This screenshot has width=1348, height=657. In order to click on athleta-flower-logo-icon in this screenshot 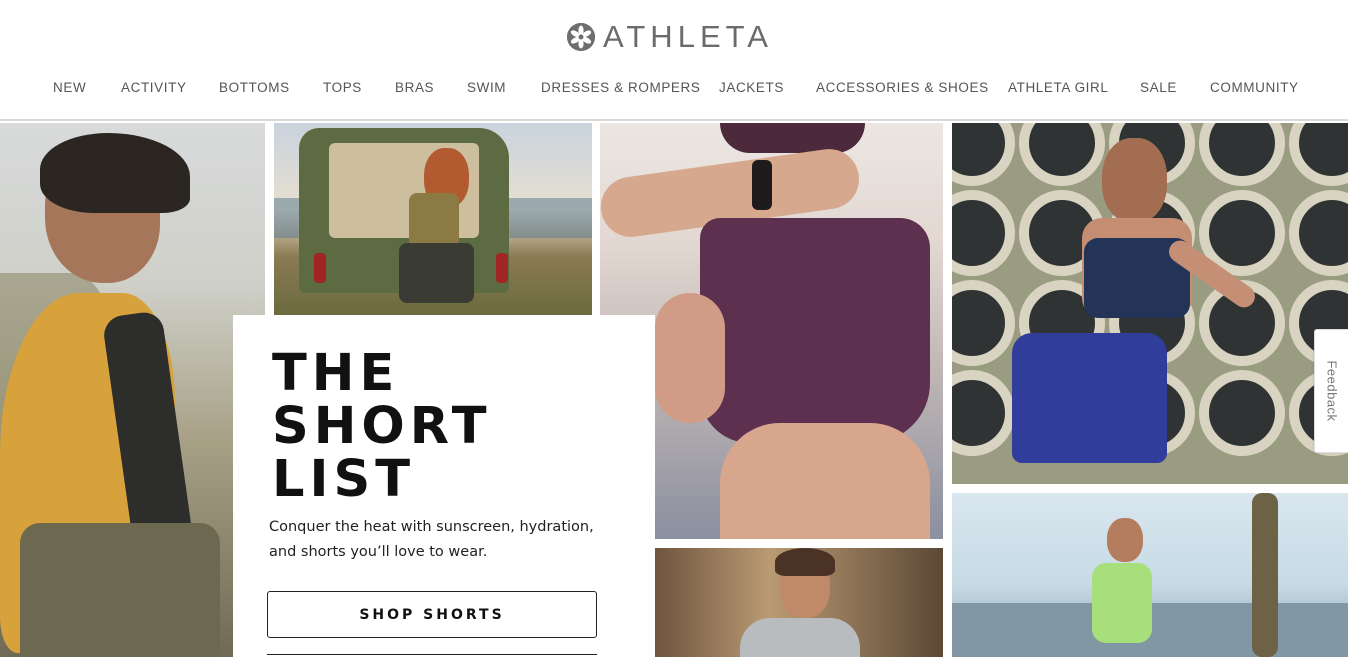, I will do `click(581, 37)`.